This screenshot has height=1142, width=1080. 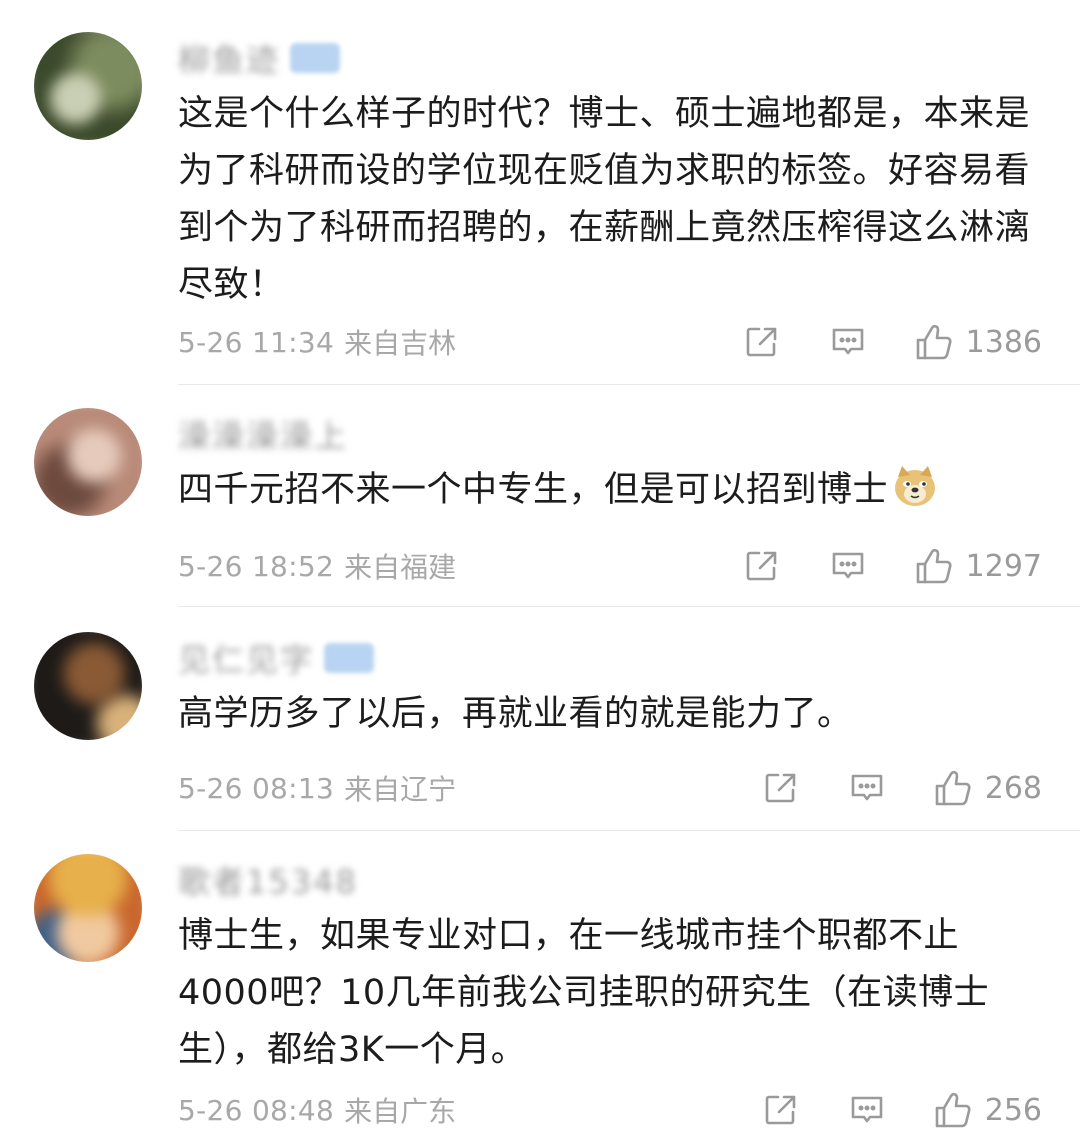 What do you see at coordinates (893, 342) in the screenshot?
I see `comment-actions: 1386` at bounding box center [893, 342].